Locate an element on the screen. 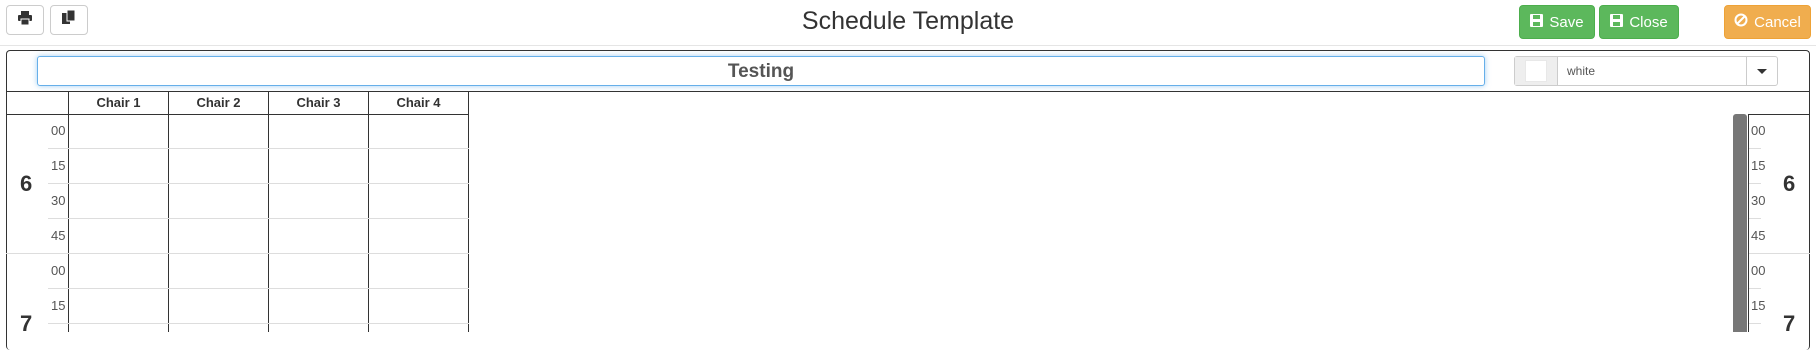 Image resolution: width=1816 pixels, height=350 pixels. right-gutter-divider is located at coordinates (1748, 223).